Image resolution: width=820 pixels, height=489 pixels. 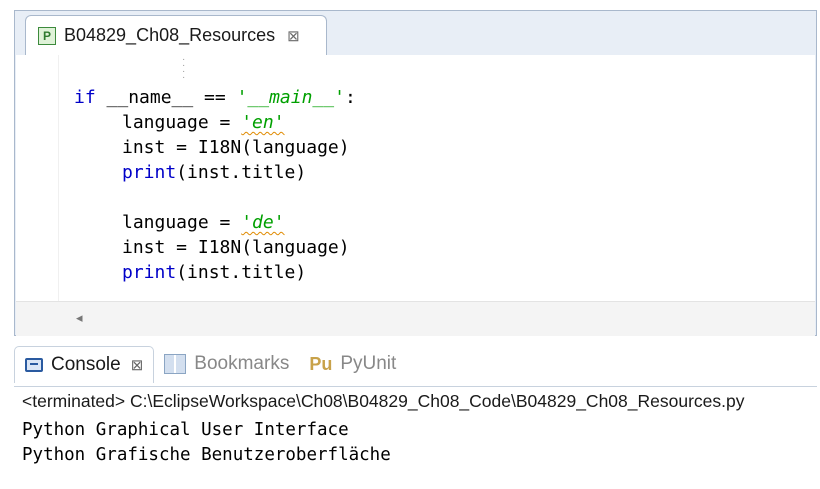 I want to click on code-line-2: language = 'en', so click(x=203, y=122).